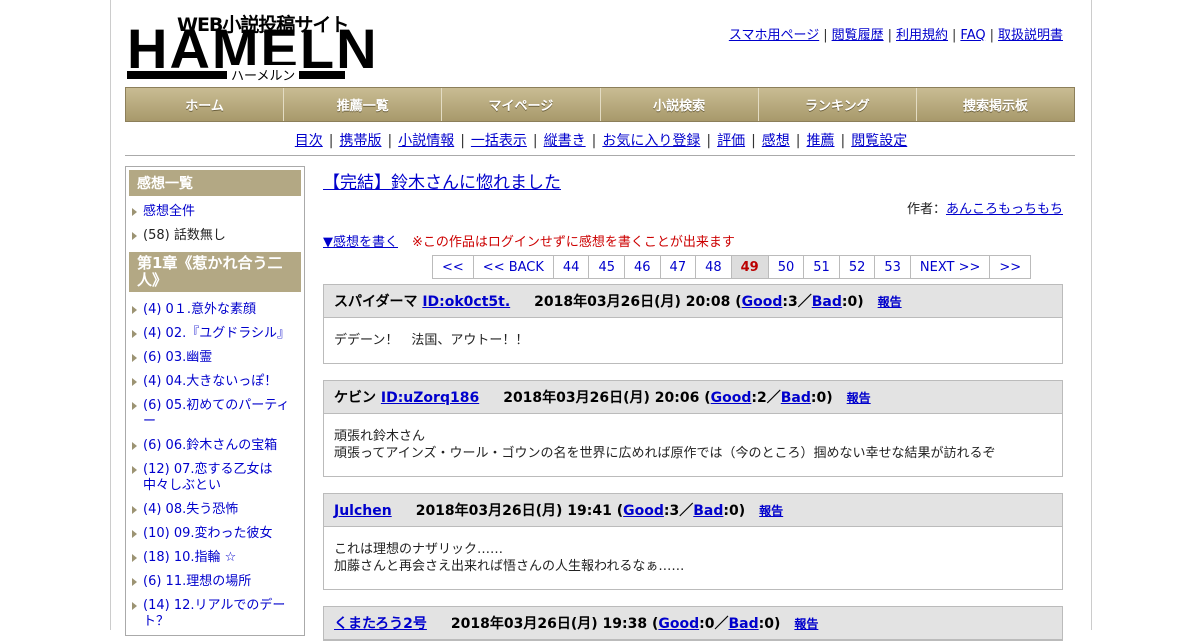 This screenshot has width=1200, height=641. Describe the element at coordinates (205, 104) in the screenshot. I see `nav-home: ホーム` at that location.